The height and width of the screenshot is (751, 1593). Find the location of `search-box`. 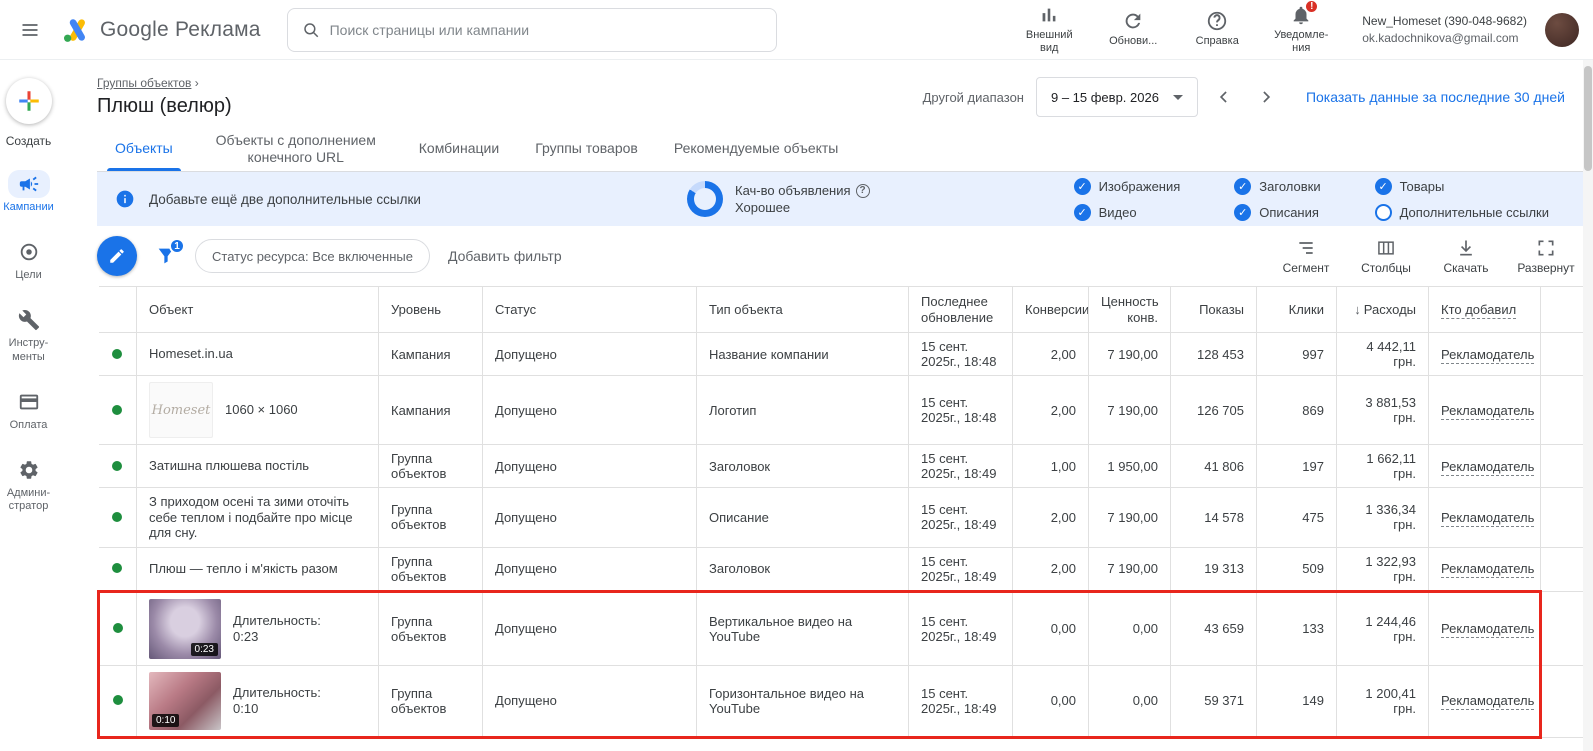

search-box is located at coordinates (531, 29).